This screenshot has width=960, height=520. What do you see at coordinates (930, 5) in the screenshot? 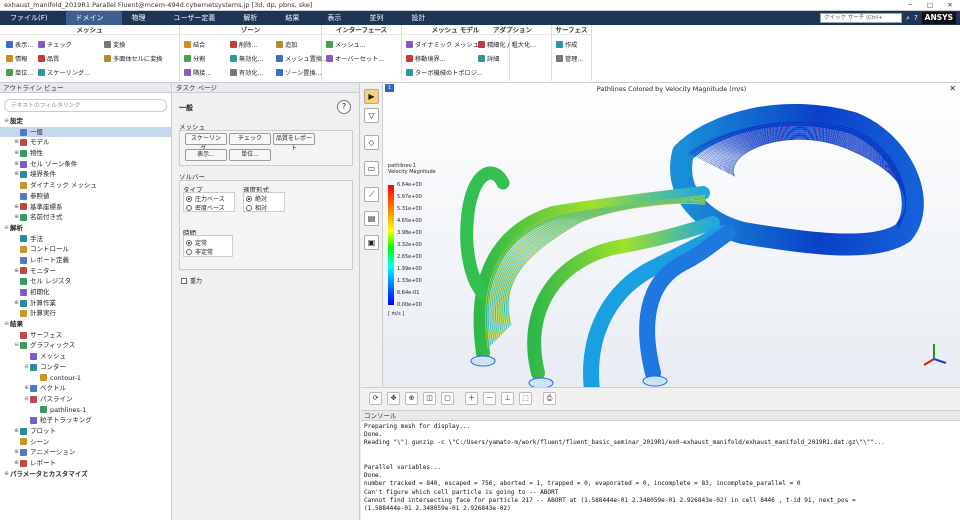
I see `maximize-icon: □` at bounding box center [930, 5].